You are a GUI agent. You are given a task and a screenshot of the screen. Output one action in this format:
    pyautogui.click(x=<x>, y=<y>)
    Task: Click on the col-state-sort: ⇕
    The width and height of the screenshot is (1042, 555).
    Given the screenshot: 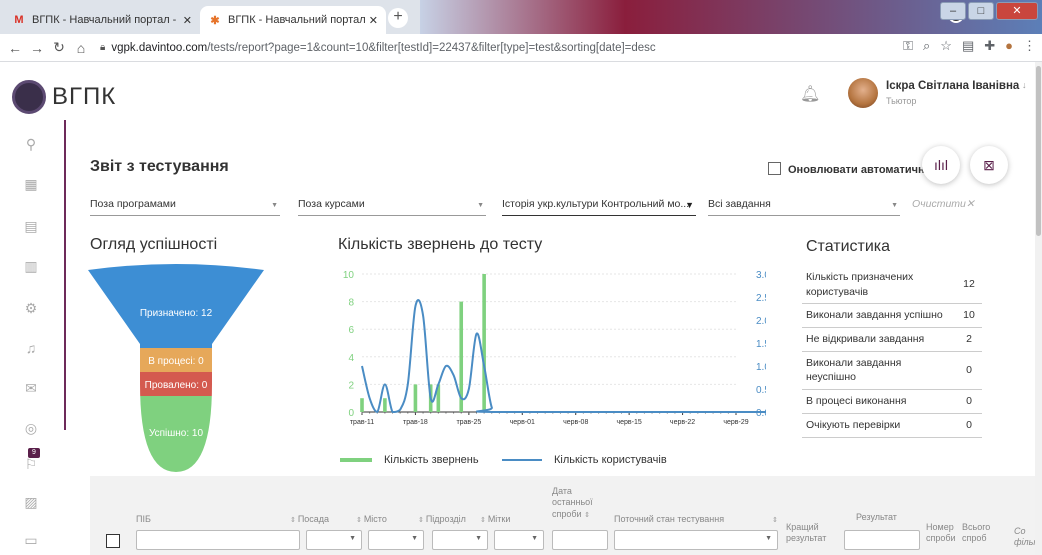 What is the action you would take?
    pyautogui.click(x=775, y=519)
    